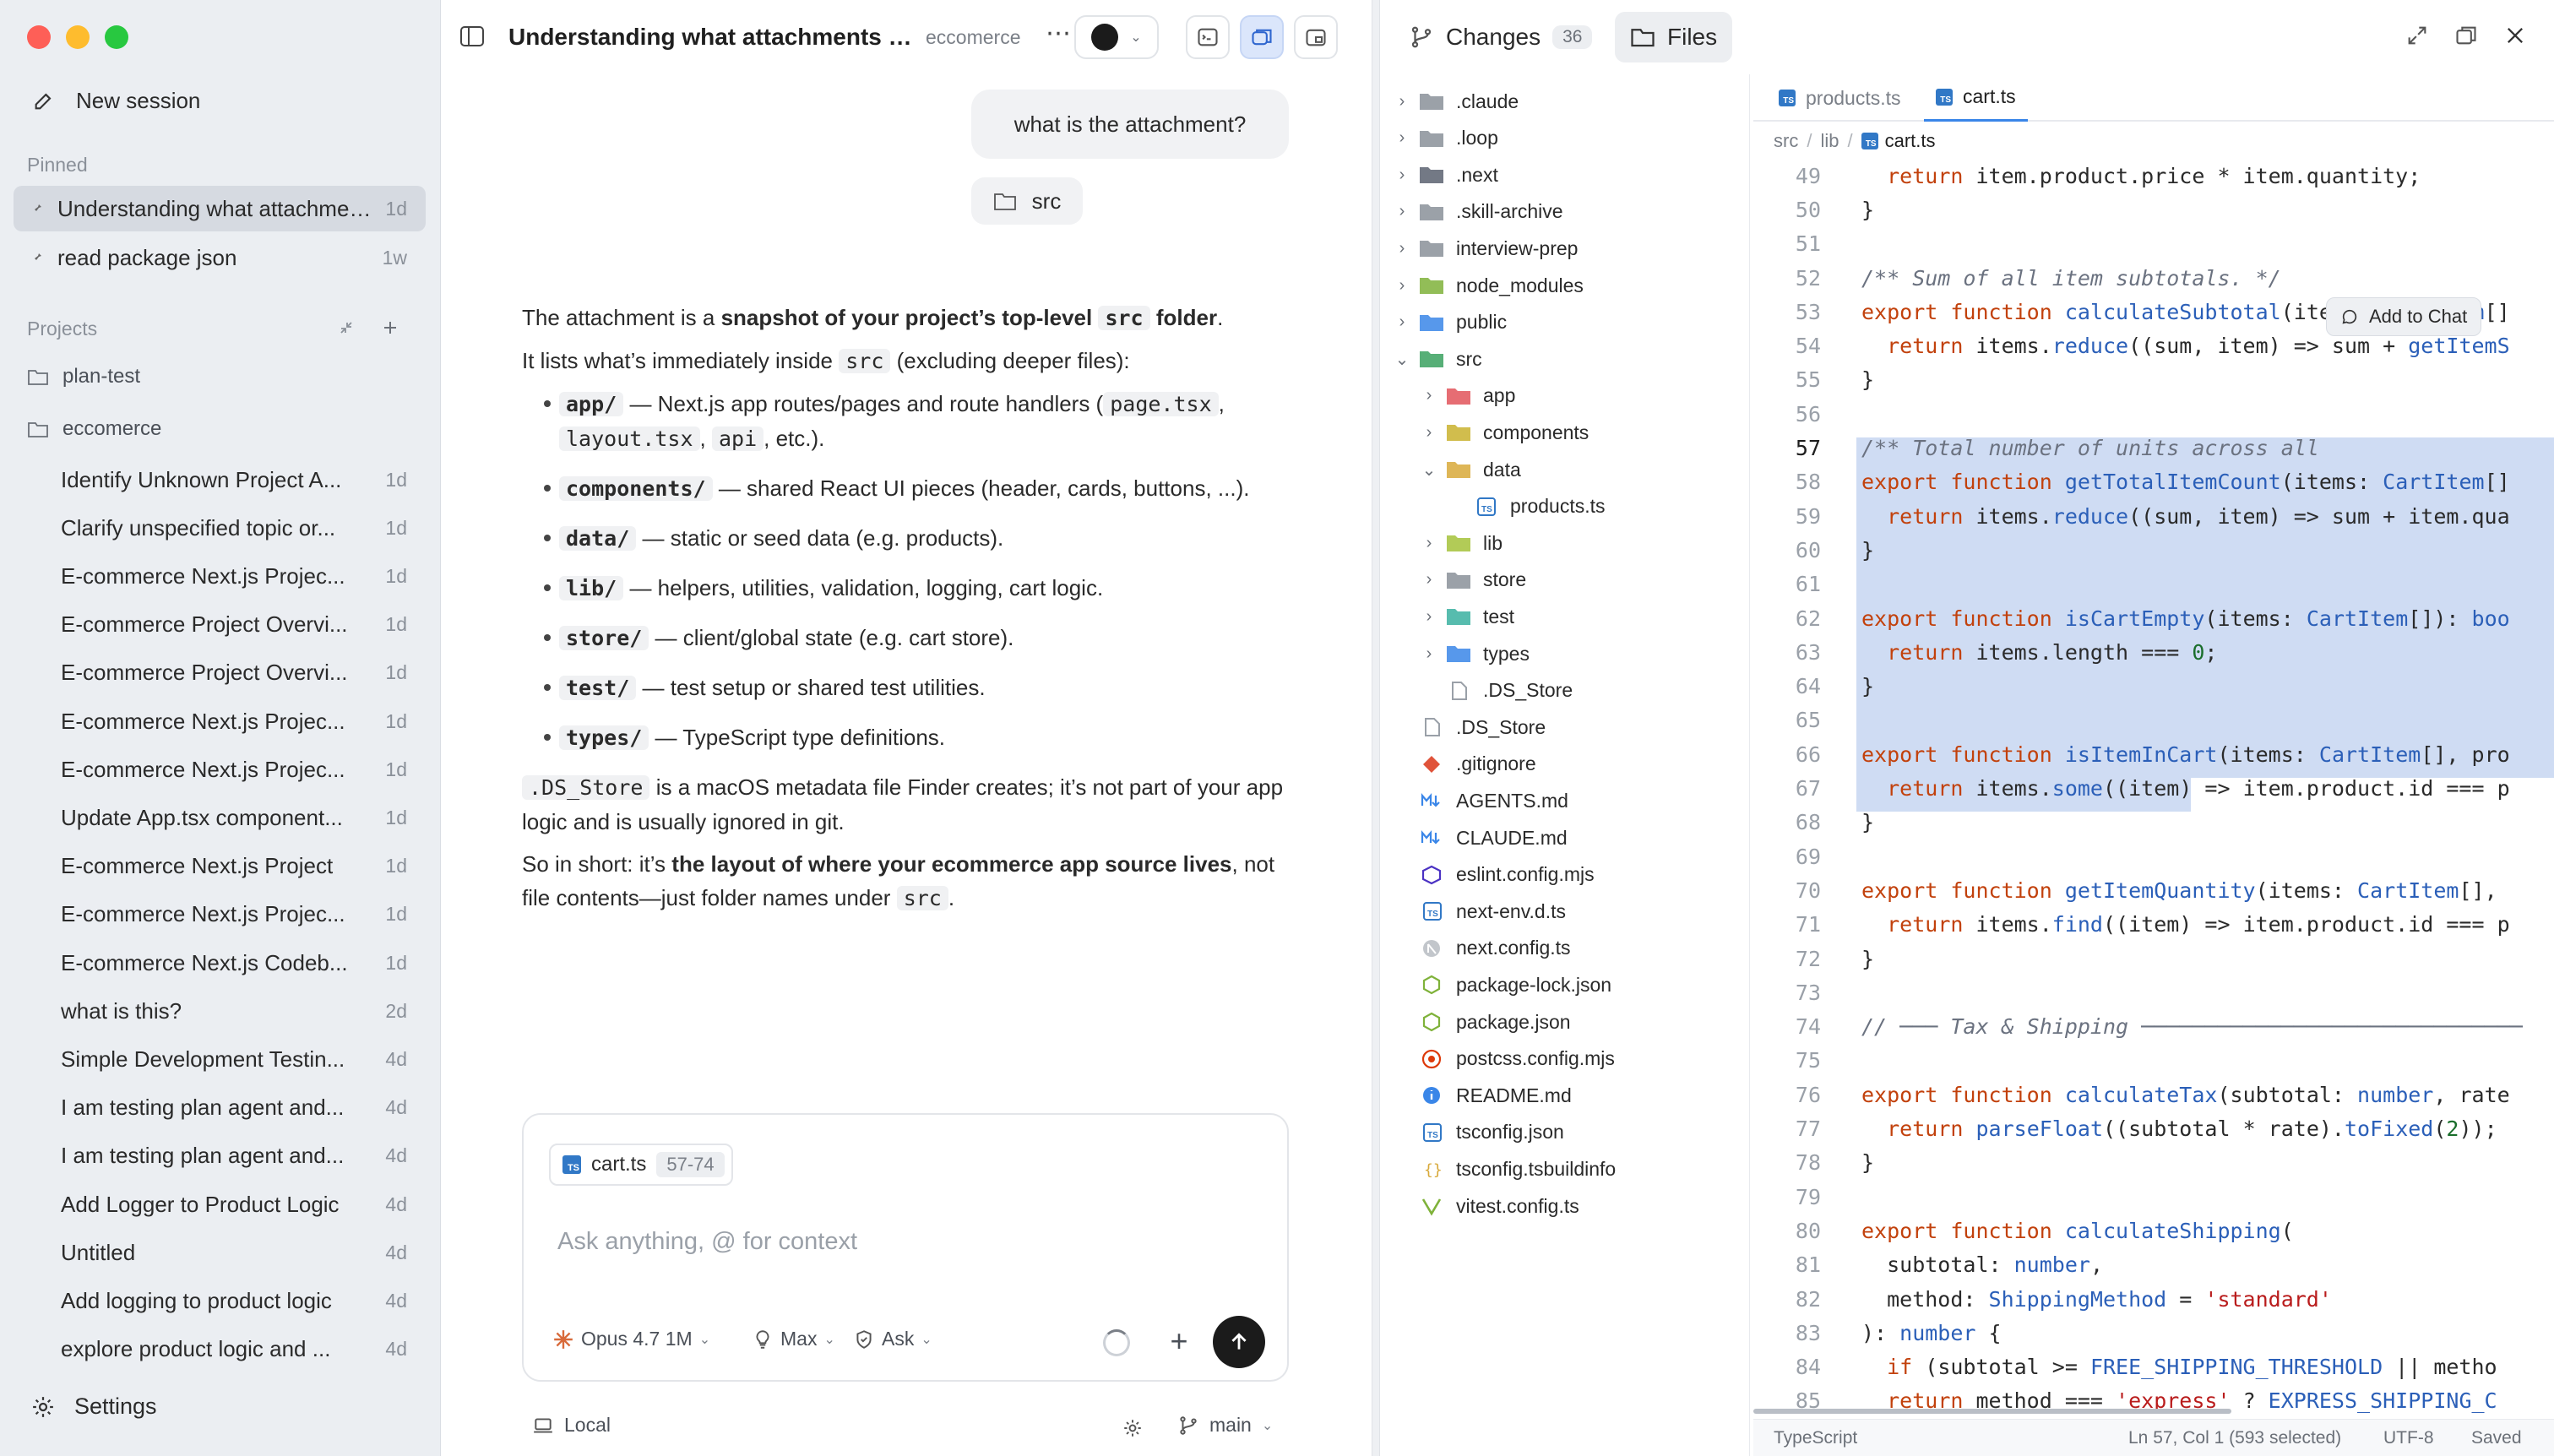 The height and width of the screenshot is (1456, 2554). Describe the element at coordinates (1491, 1132) in the screenshot. I see `tree-file: TS tsconfig.json` at that location.